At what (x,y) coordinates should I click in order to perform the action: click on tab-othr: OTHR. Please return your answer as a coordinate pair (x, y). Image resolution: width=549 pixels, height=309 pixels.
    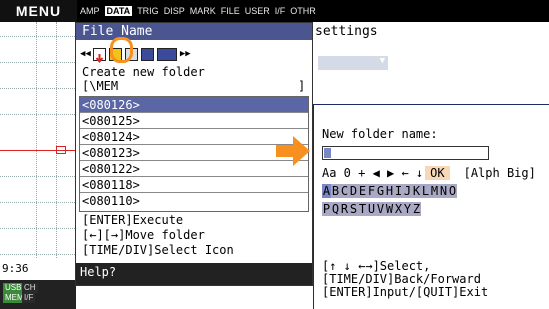
    Looking at the image, I should click on (303, 11).